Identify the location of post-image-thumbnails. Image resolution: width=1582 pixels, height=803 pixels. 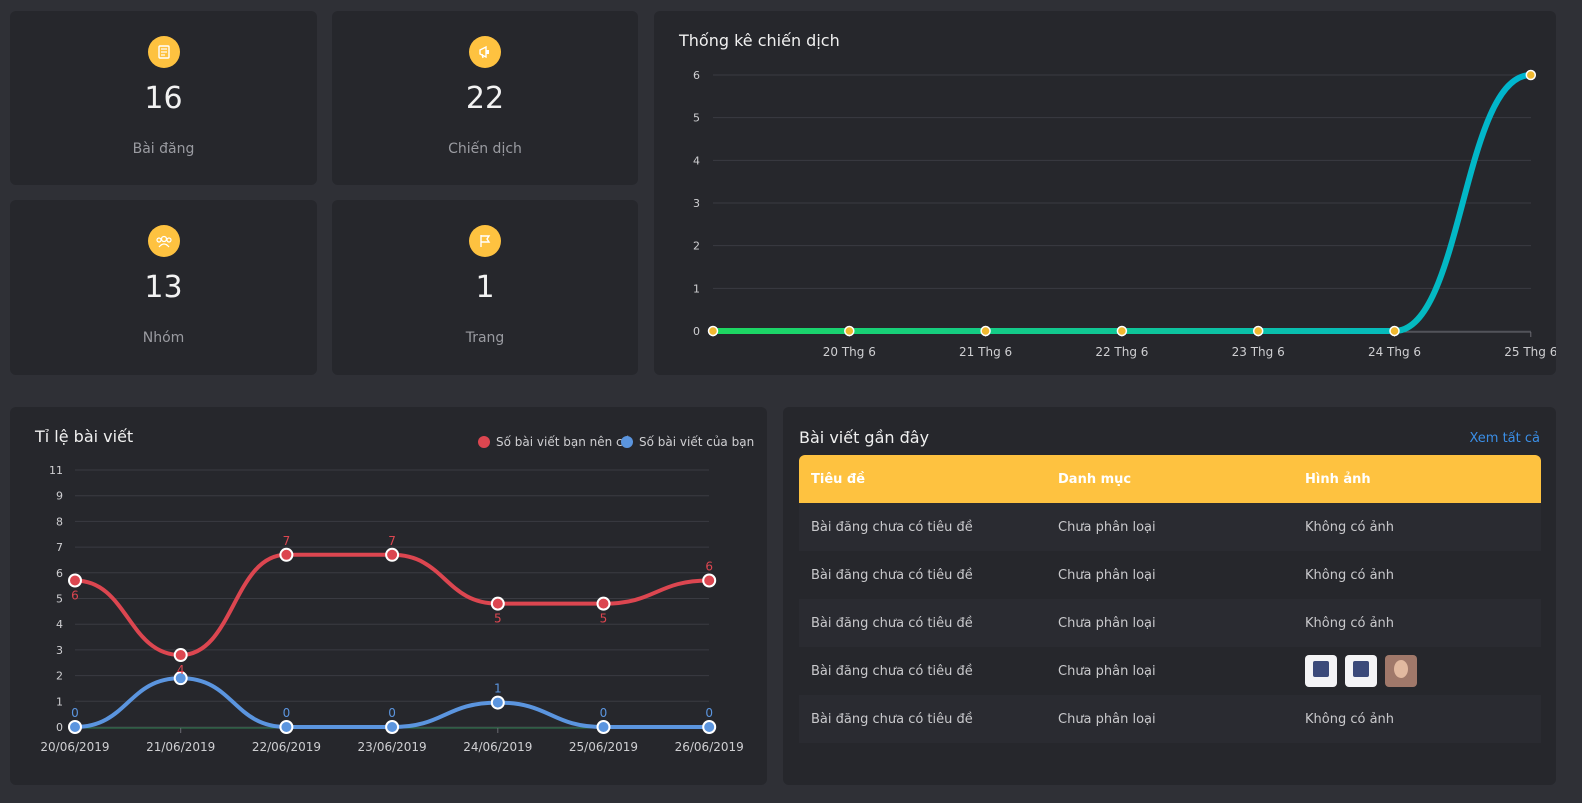
(1417, 671).